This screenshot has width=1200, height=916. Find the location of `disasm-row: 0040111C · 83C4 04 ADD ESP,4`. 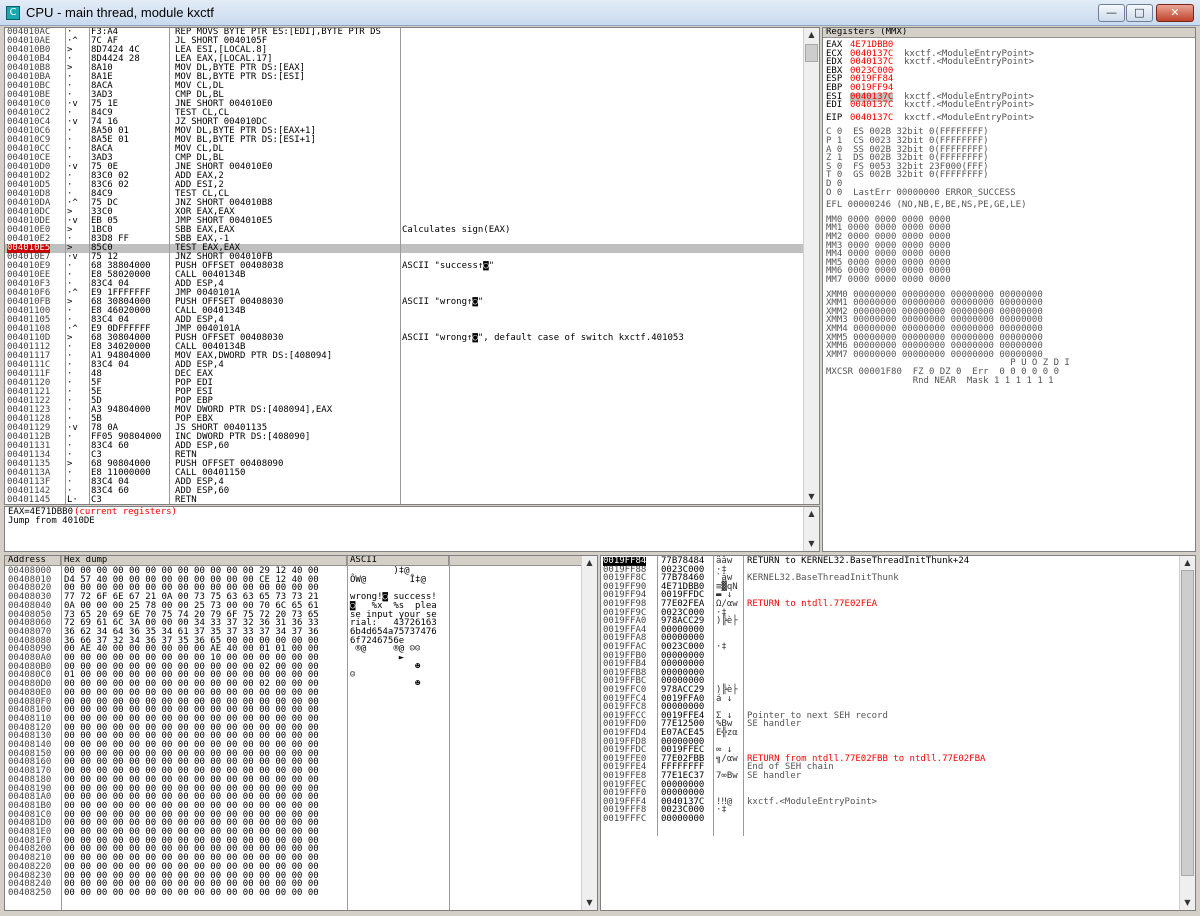

disasm-row: 0040111C · 83C4 04 ADD ESP,4 is located at coordinates (405, 365).